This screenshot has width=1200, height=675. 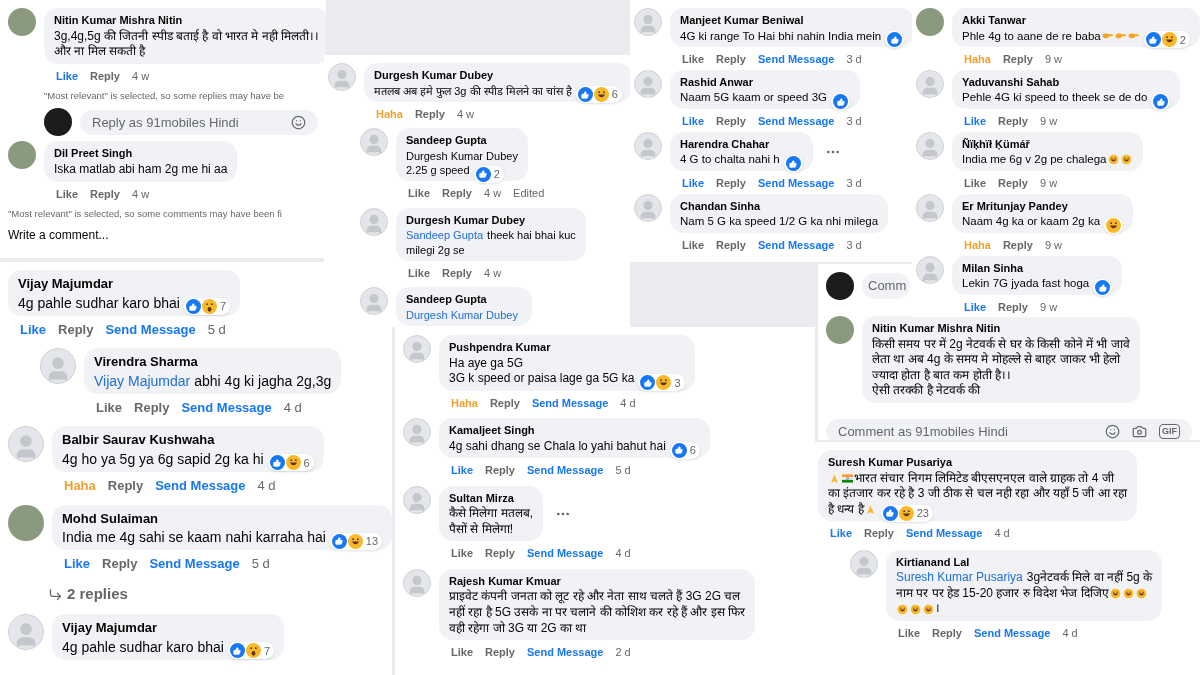 I want to click on reaction-badge: 23, so click(x=906, y=513).